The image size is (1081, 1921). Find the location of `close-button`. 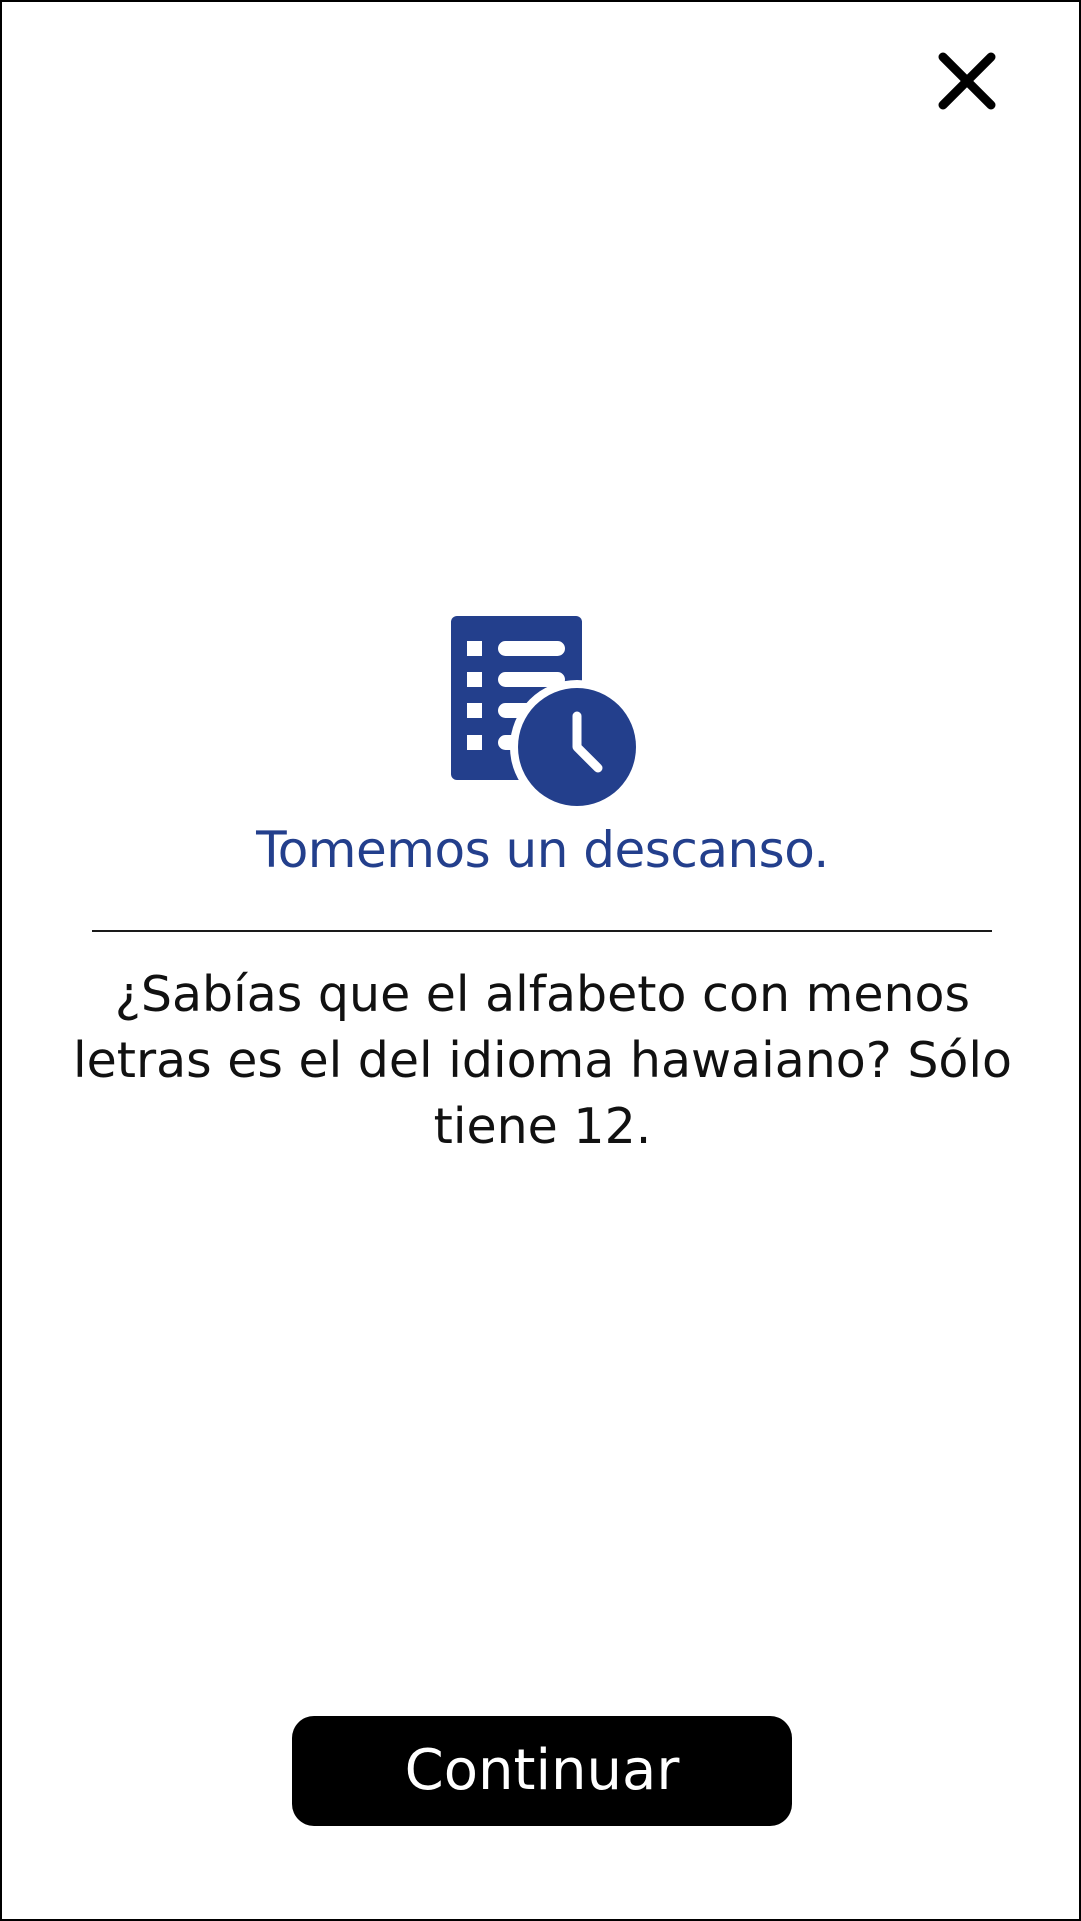

close-button is located at coordinates (967, 81).